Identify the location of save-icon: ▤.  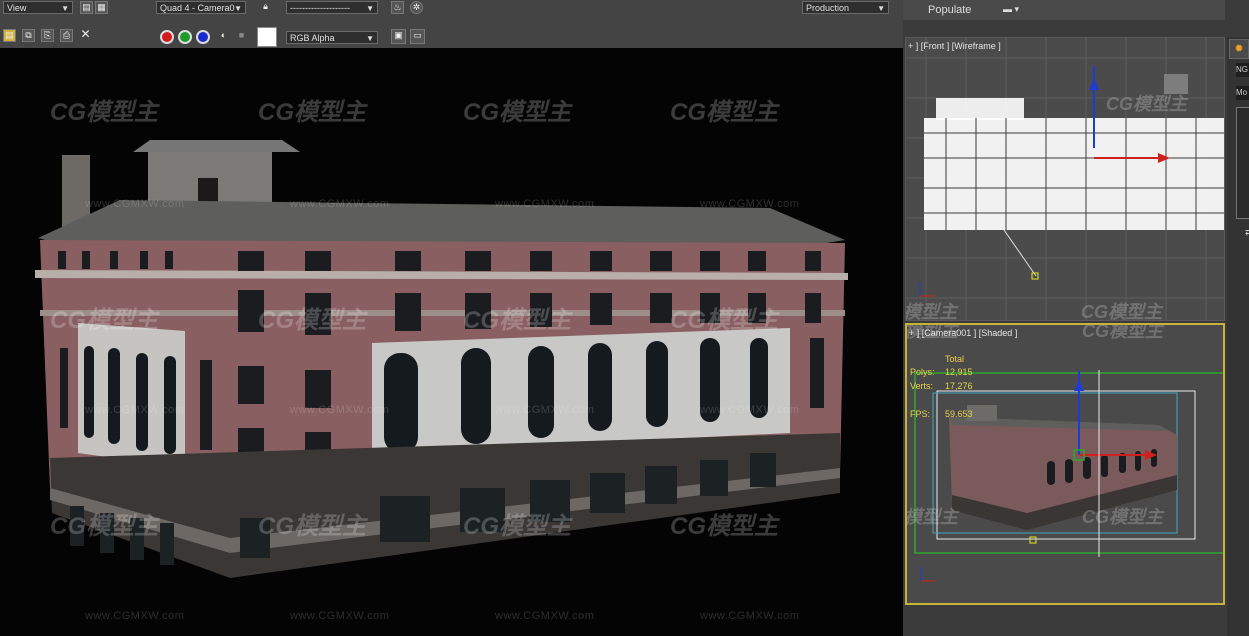
(86, 7).